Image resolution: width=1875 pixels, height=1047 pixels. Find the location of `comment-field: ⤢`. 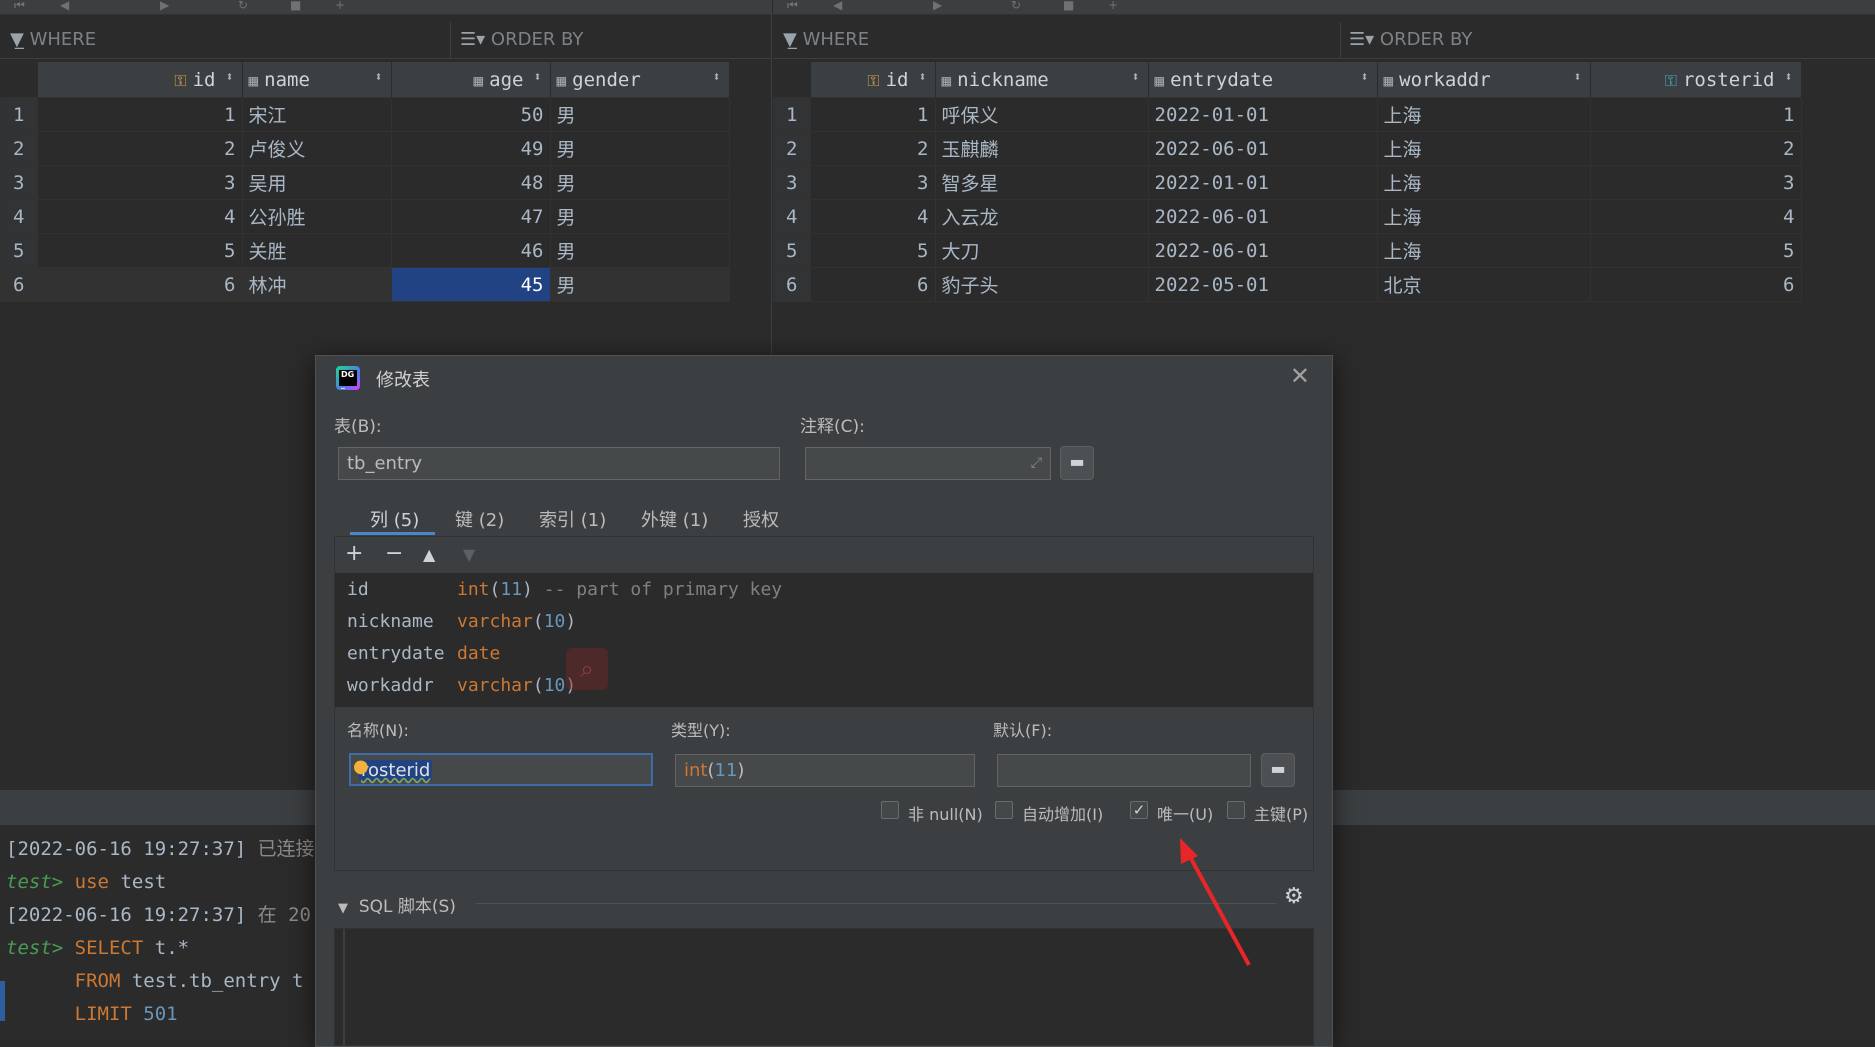

comment-field: ⤢ is located at coordinates (928, 463).